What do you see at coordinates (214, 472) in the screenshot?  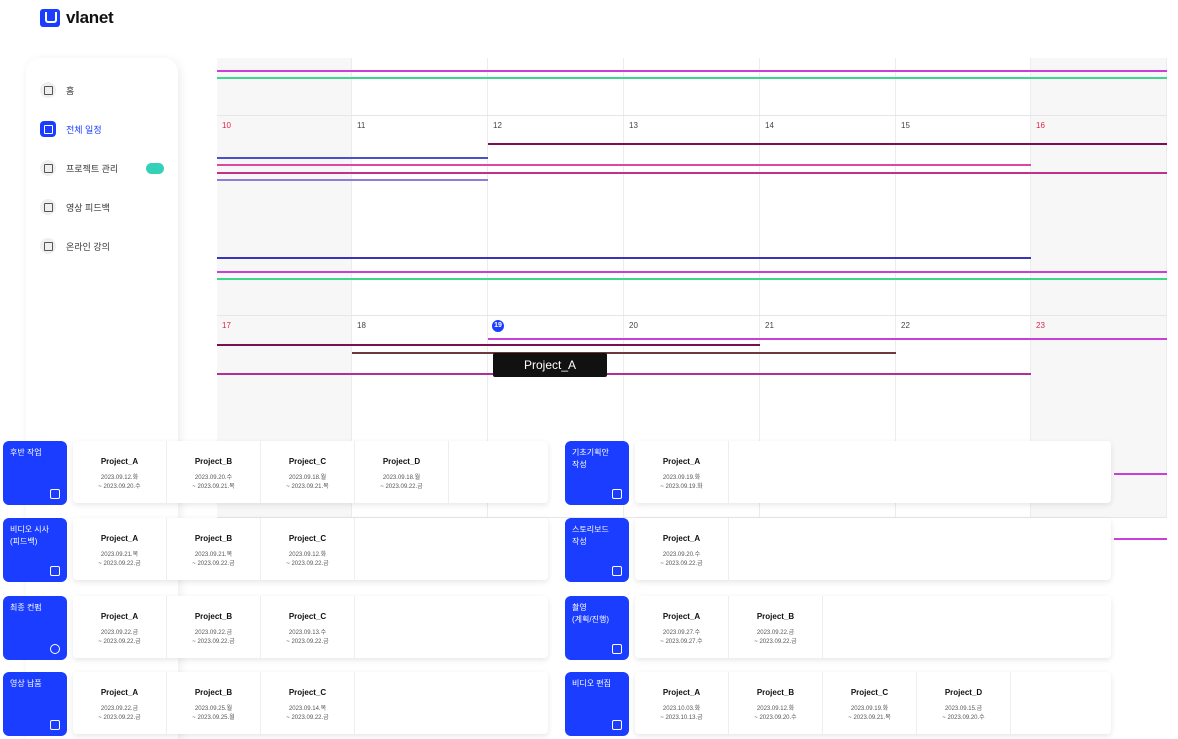 I see `project-card: Project_B 2023.09.20.수 ~ 2023.09.21.목` at bounding box center [214, 472].